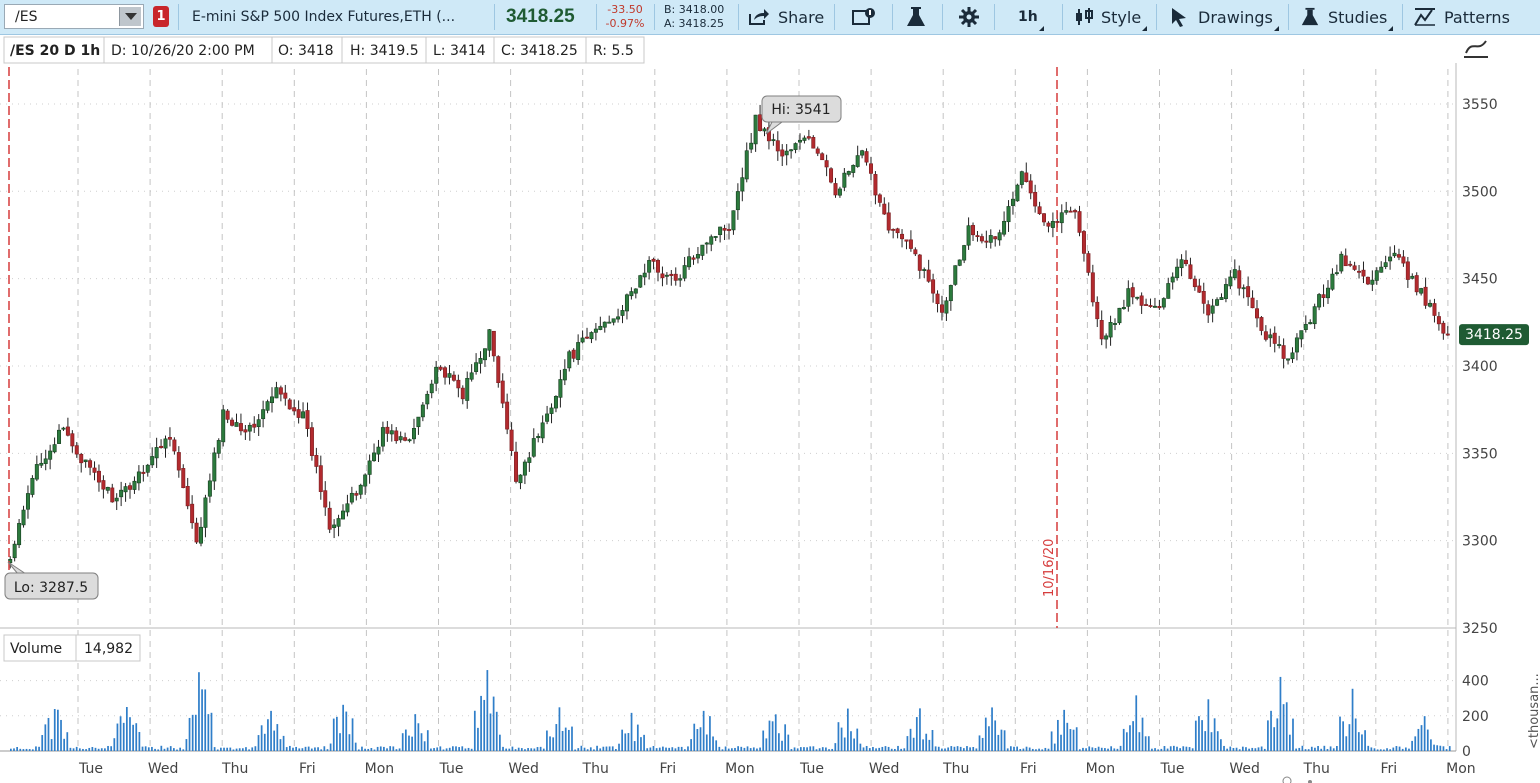 This screenshot has width=1540, height=783. What do you see at coordinates (969, 17) in the screenshot?
I see `settings-button` at bounding box center [969, 17].